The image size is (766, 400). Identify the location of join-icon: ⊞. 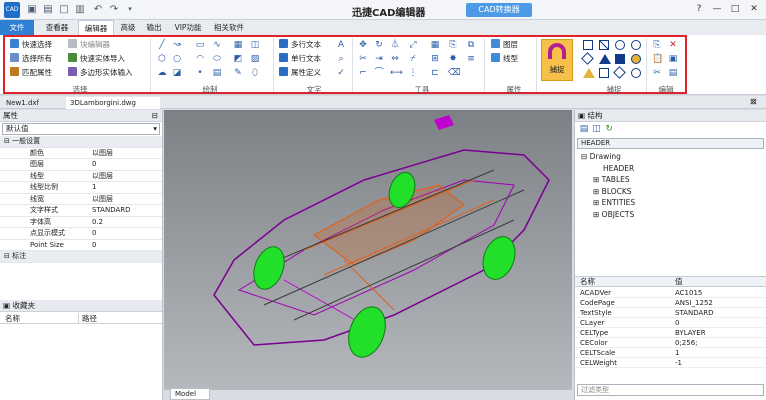
(435, 59).